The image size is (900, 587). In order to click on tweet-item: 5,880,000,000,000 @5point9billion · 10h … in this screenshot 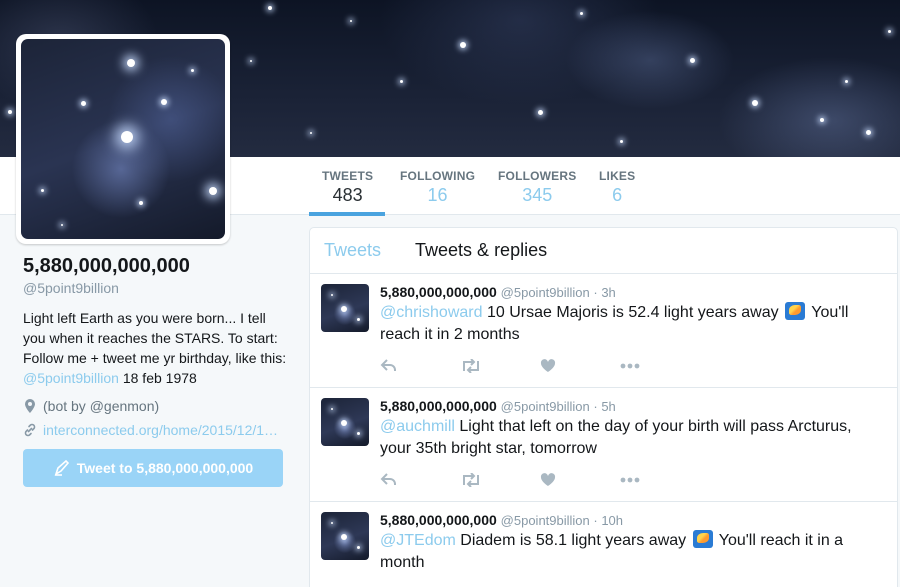, I will do `click(603, 544)`.